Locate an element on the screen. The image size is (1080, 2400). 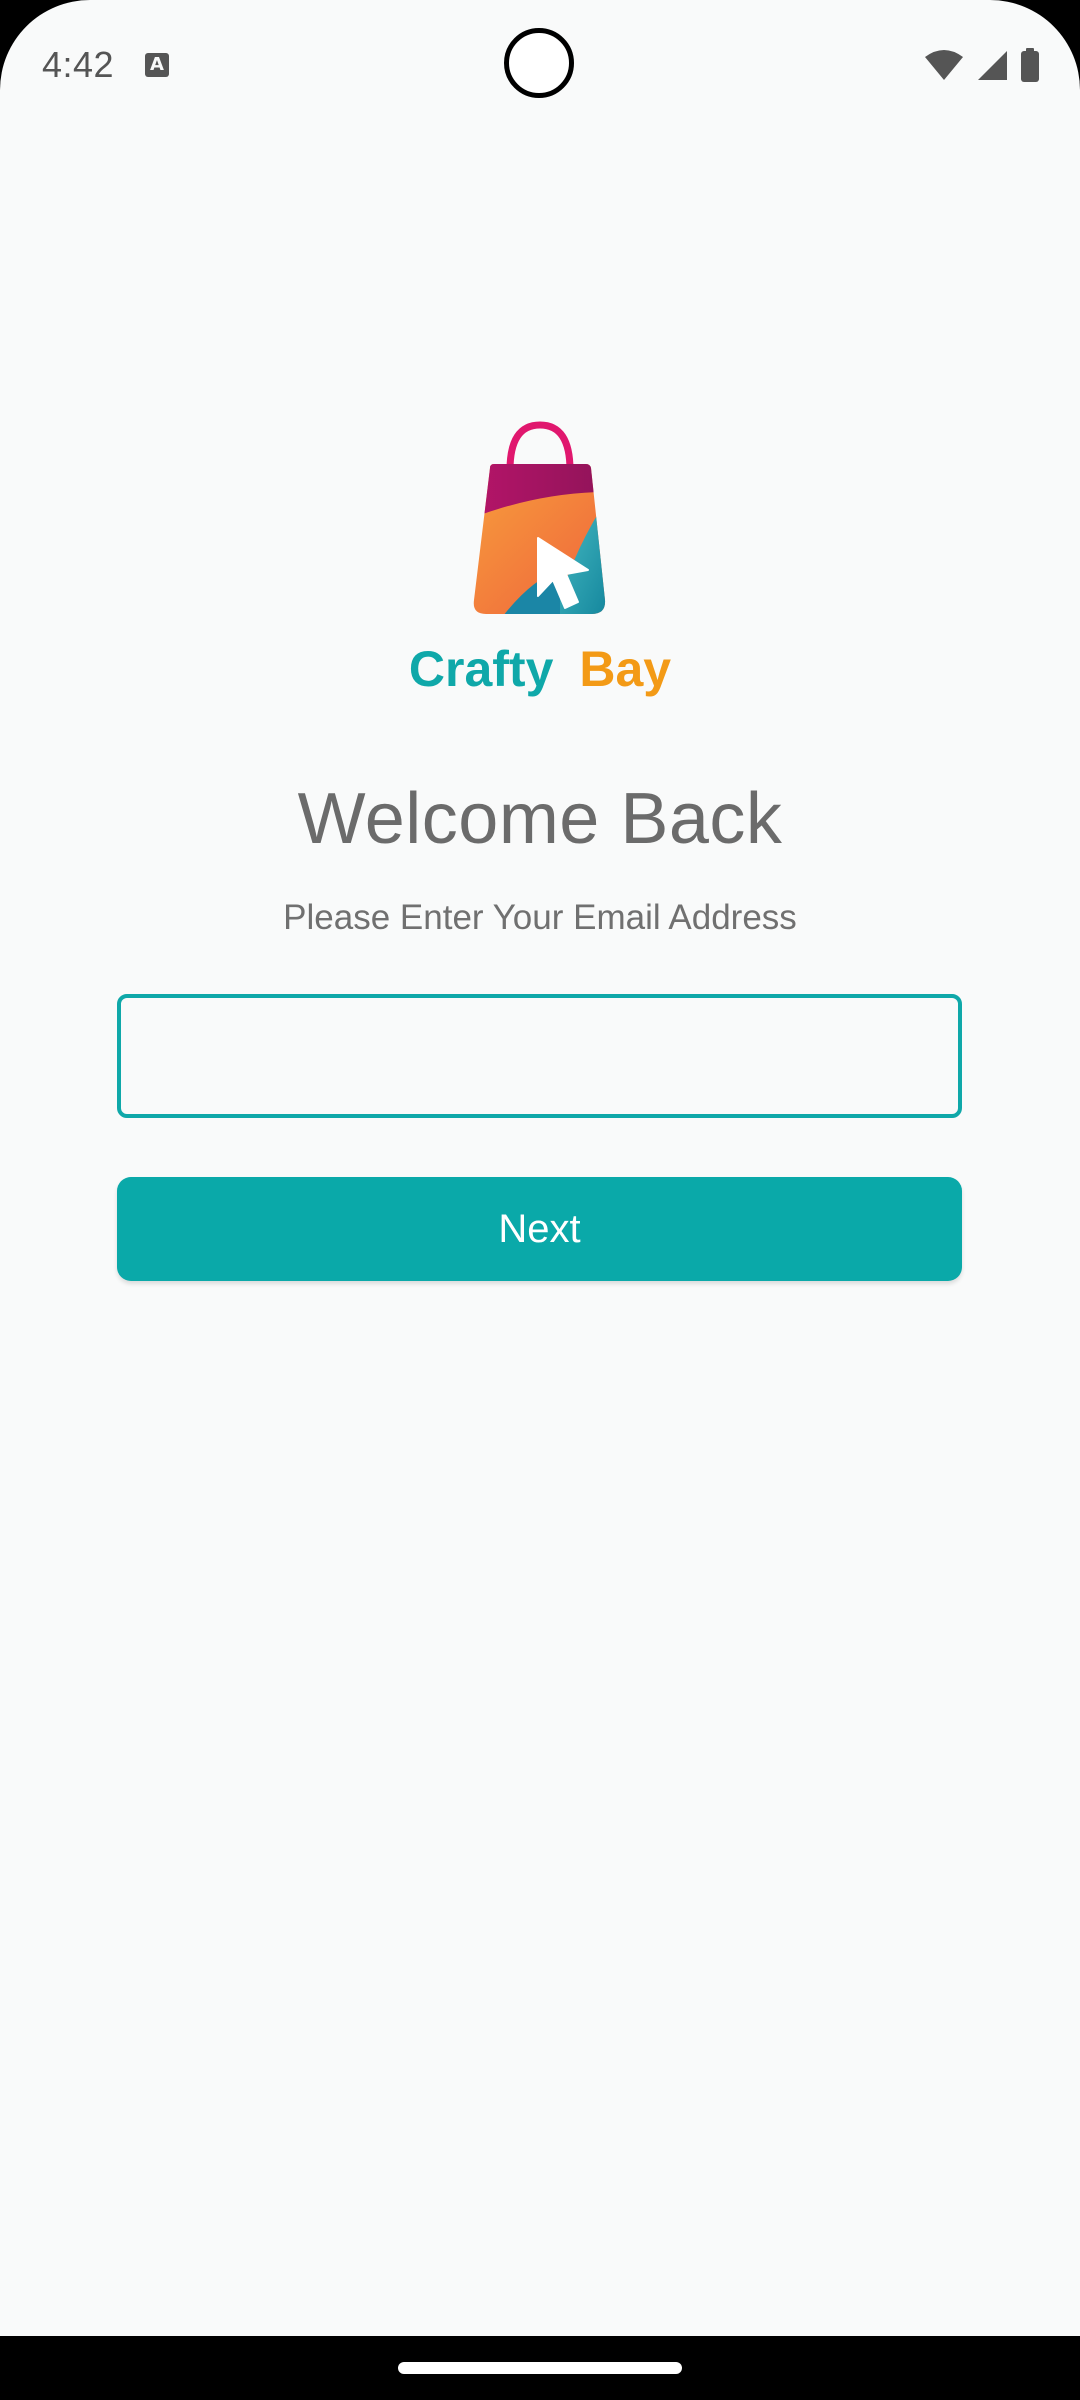
page-title: Welcome Back is located at coordinates (540, 819).